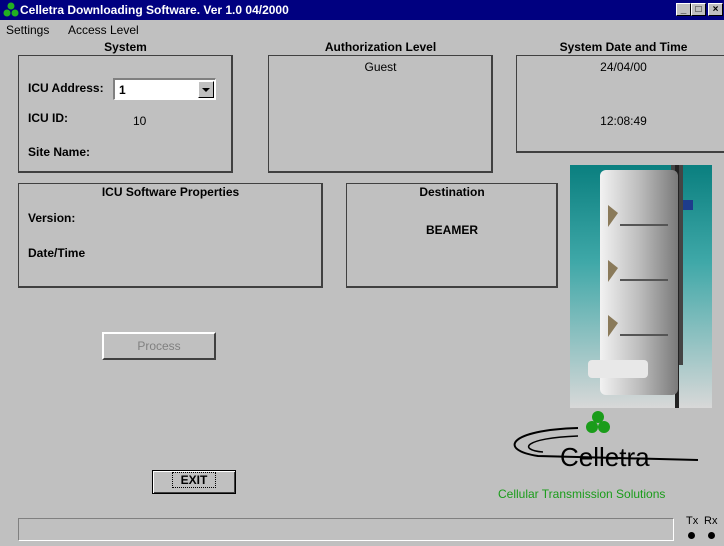  I want to click on software-datetime-label: Date/Time, so click(57, 253).